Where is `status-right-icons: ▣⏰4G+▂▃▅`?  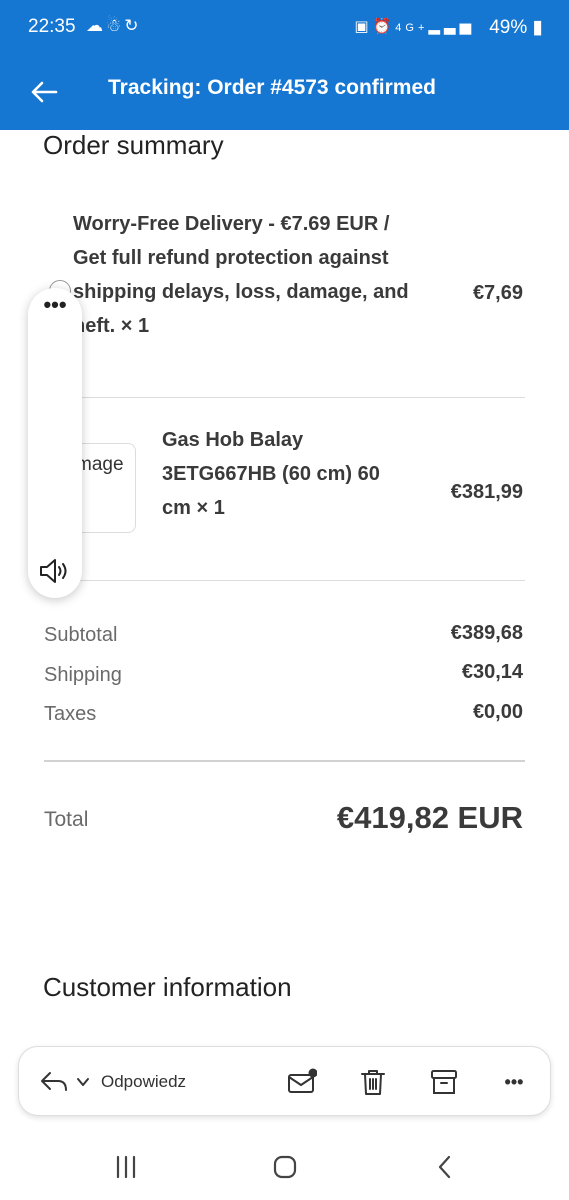
status-right-icons: ▣⏰4G+▂▃▅ is located at coordinates (414, 26).